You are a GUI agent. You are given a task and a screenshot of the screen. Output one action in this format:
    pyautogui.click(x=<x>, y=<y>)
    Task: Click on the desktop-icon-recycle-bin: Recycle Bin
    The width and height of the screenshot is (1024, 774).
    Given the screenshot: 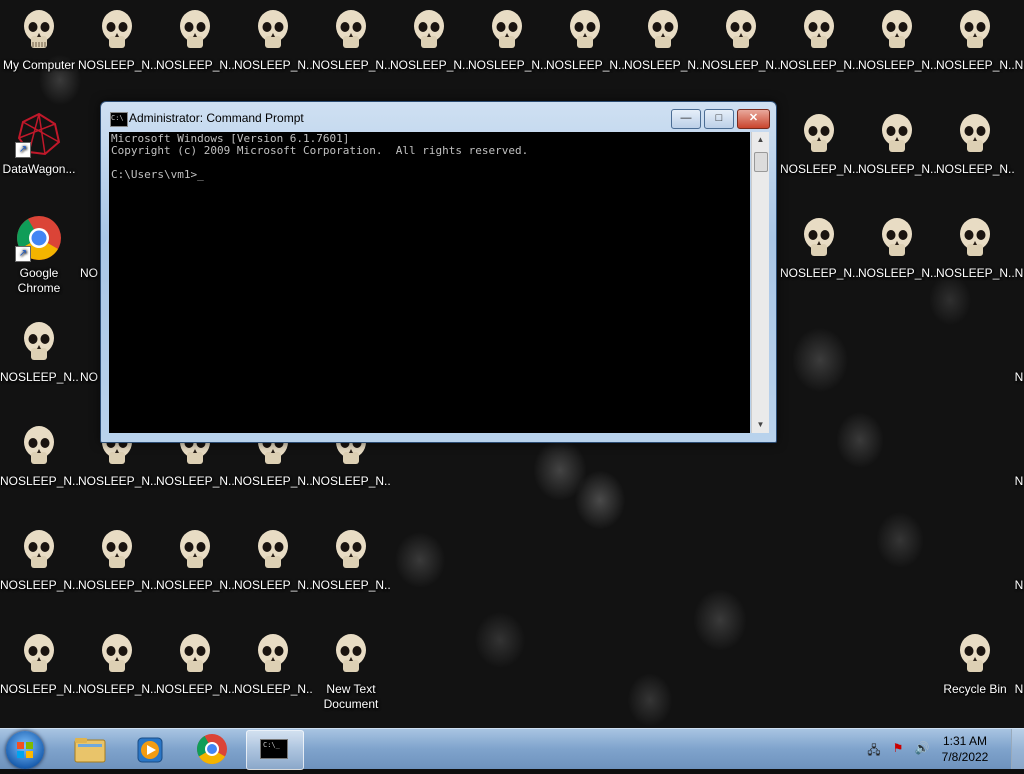 What is the action you would take?
    pyautogui.click(x=975, y=660)
    